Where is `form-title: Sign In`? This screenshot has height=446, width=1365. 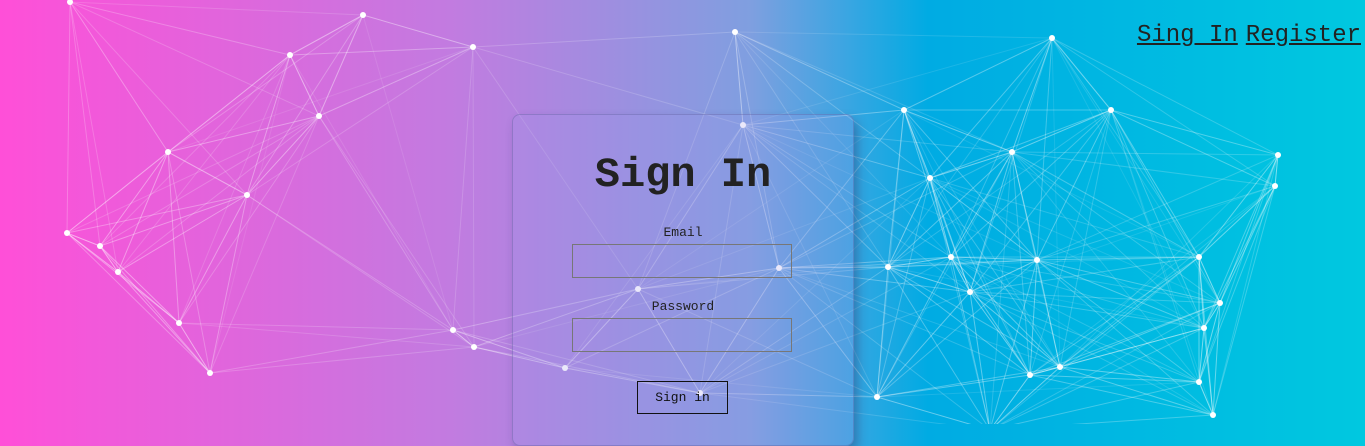 form-title: Sign In is located at coordinates (683, 175).